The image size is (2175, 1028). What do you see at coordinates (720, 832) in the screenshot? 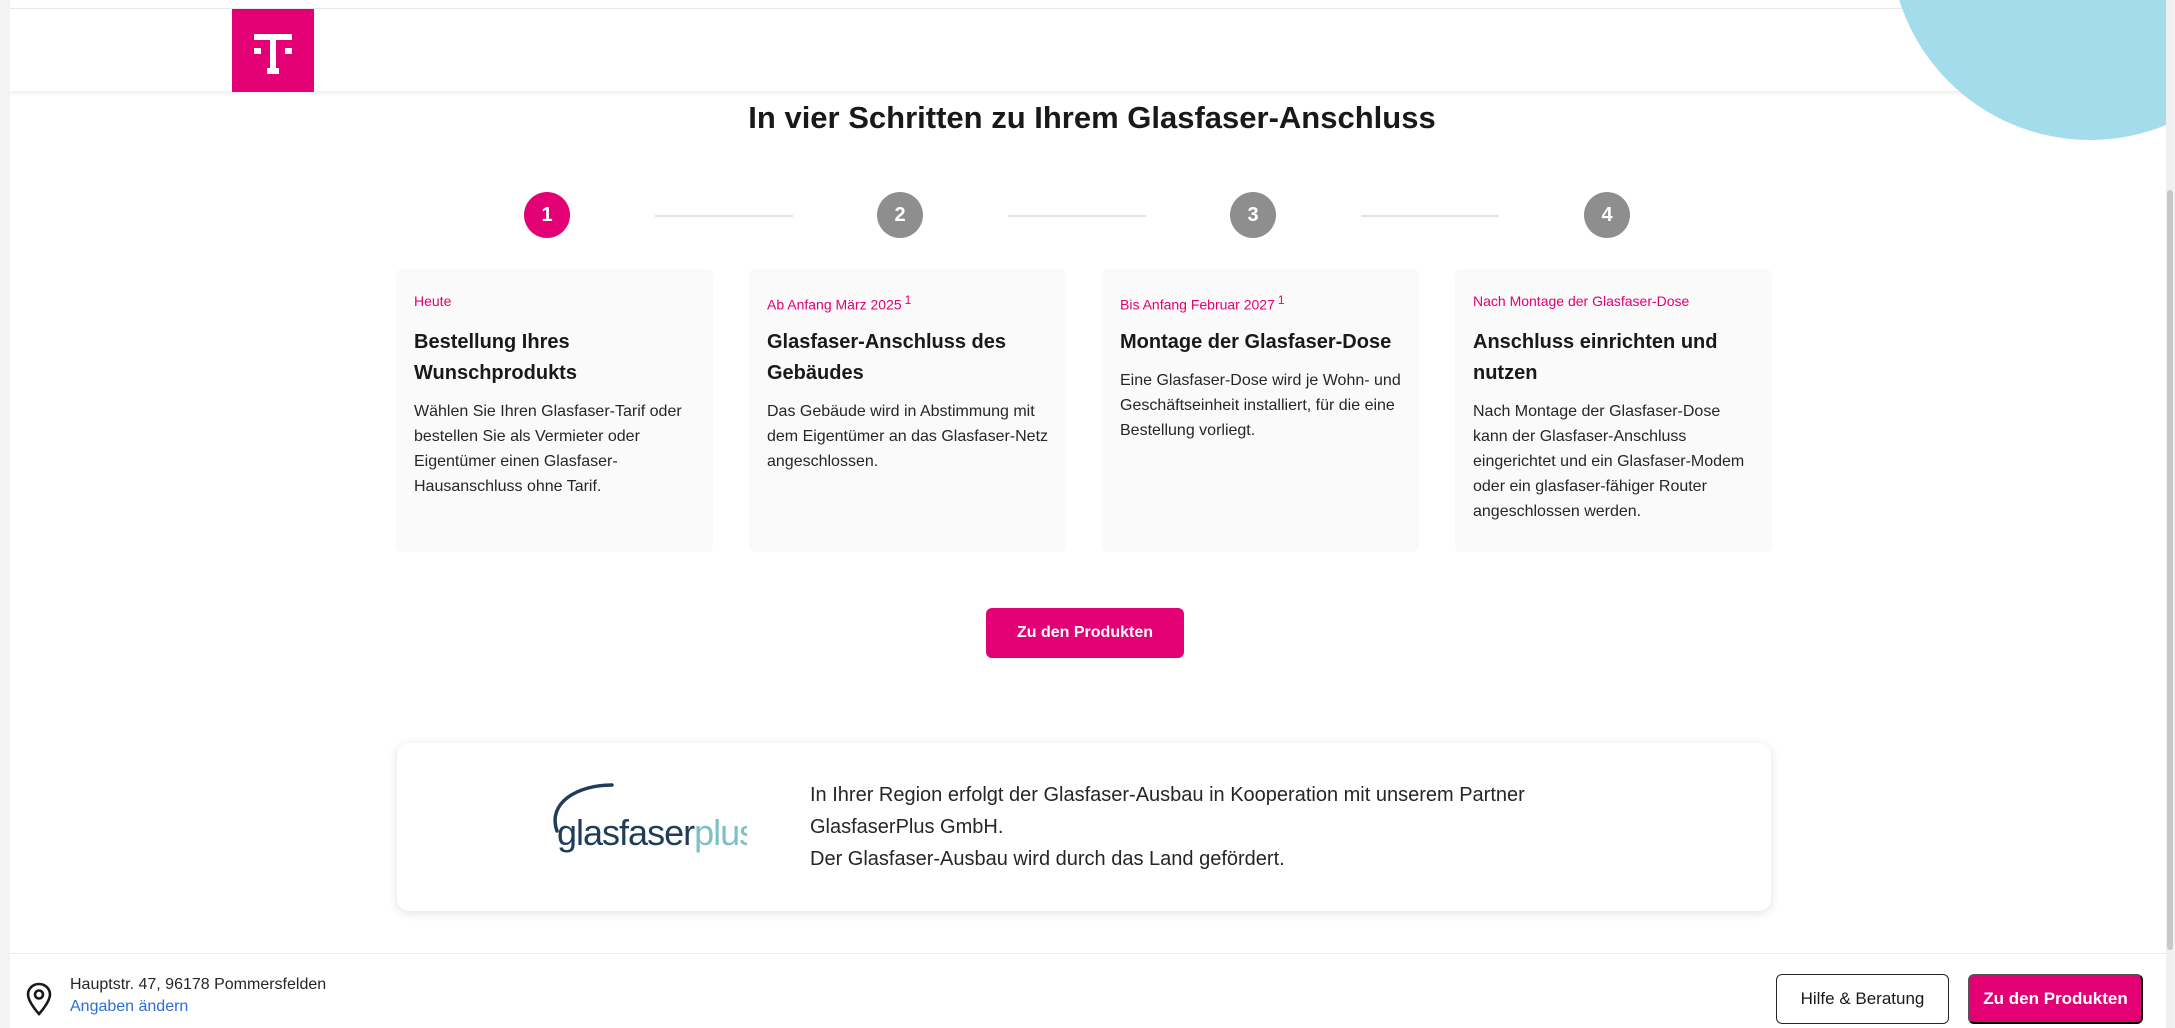
I see `logo-word-accent: plus` at bounding box center [720, 832].